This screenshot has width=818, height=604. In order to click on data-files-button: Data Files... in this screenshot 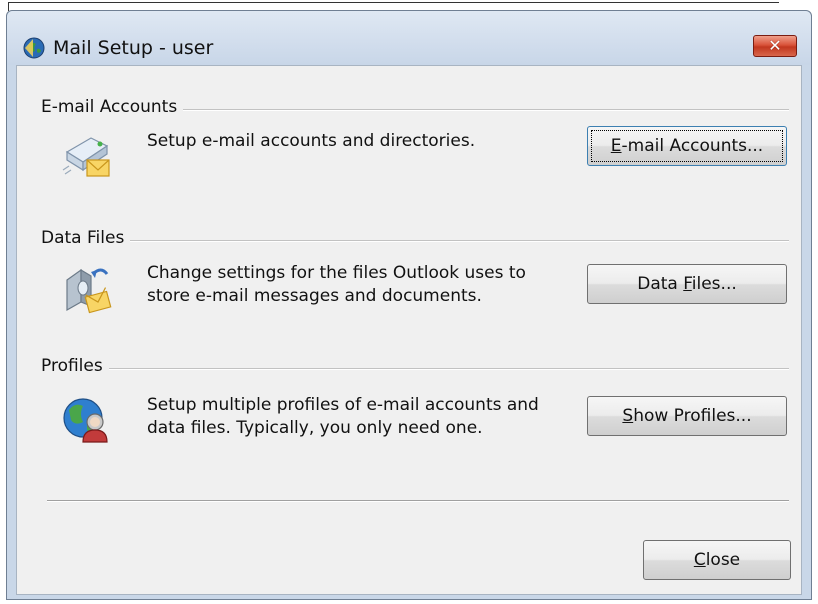, I will do `click(687, 284)`.